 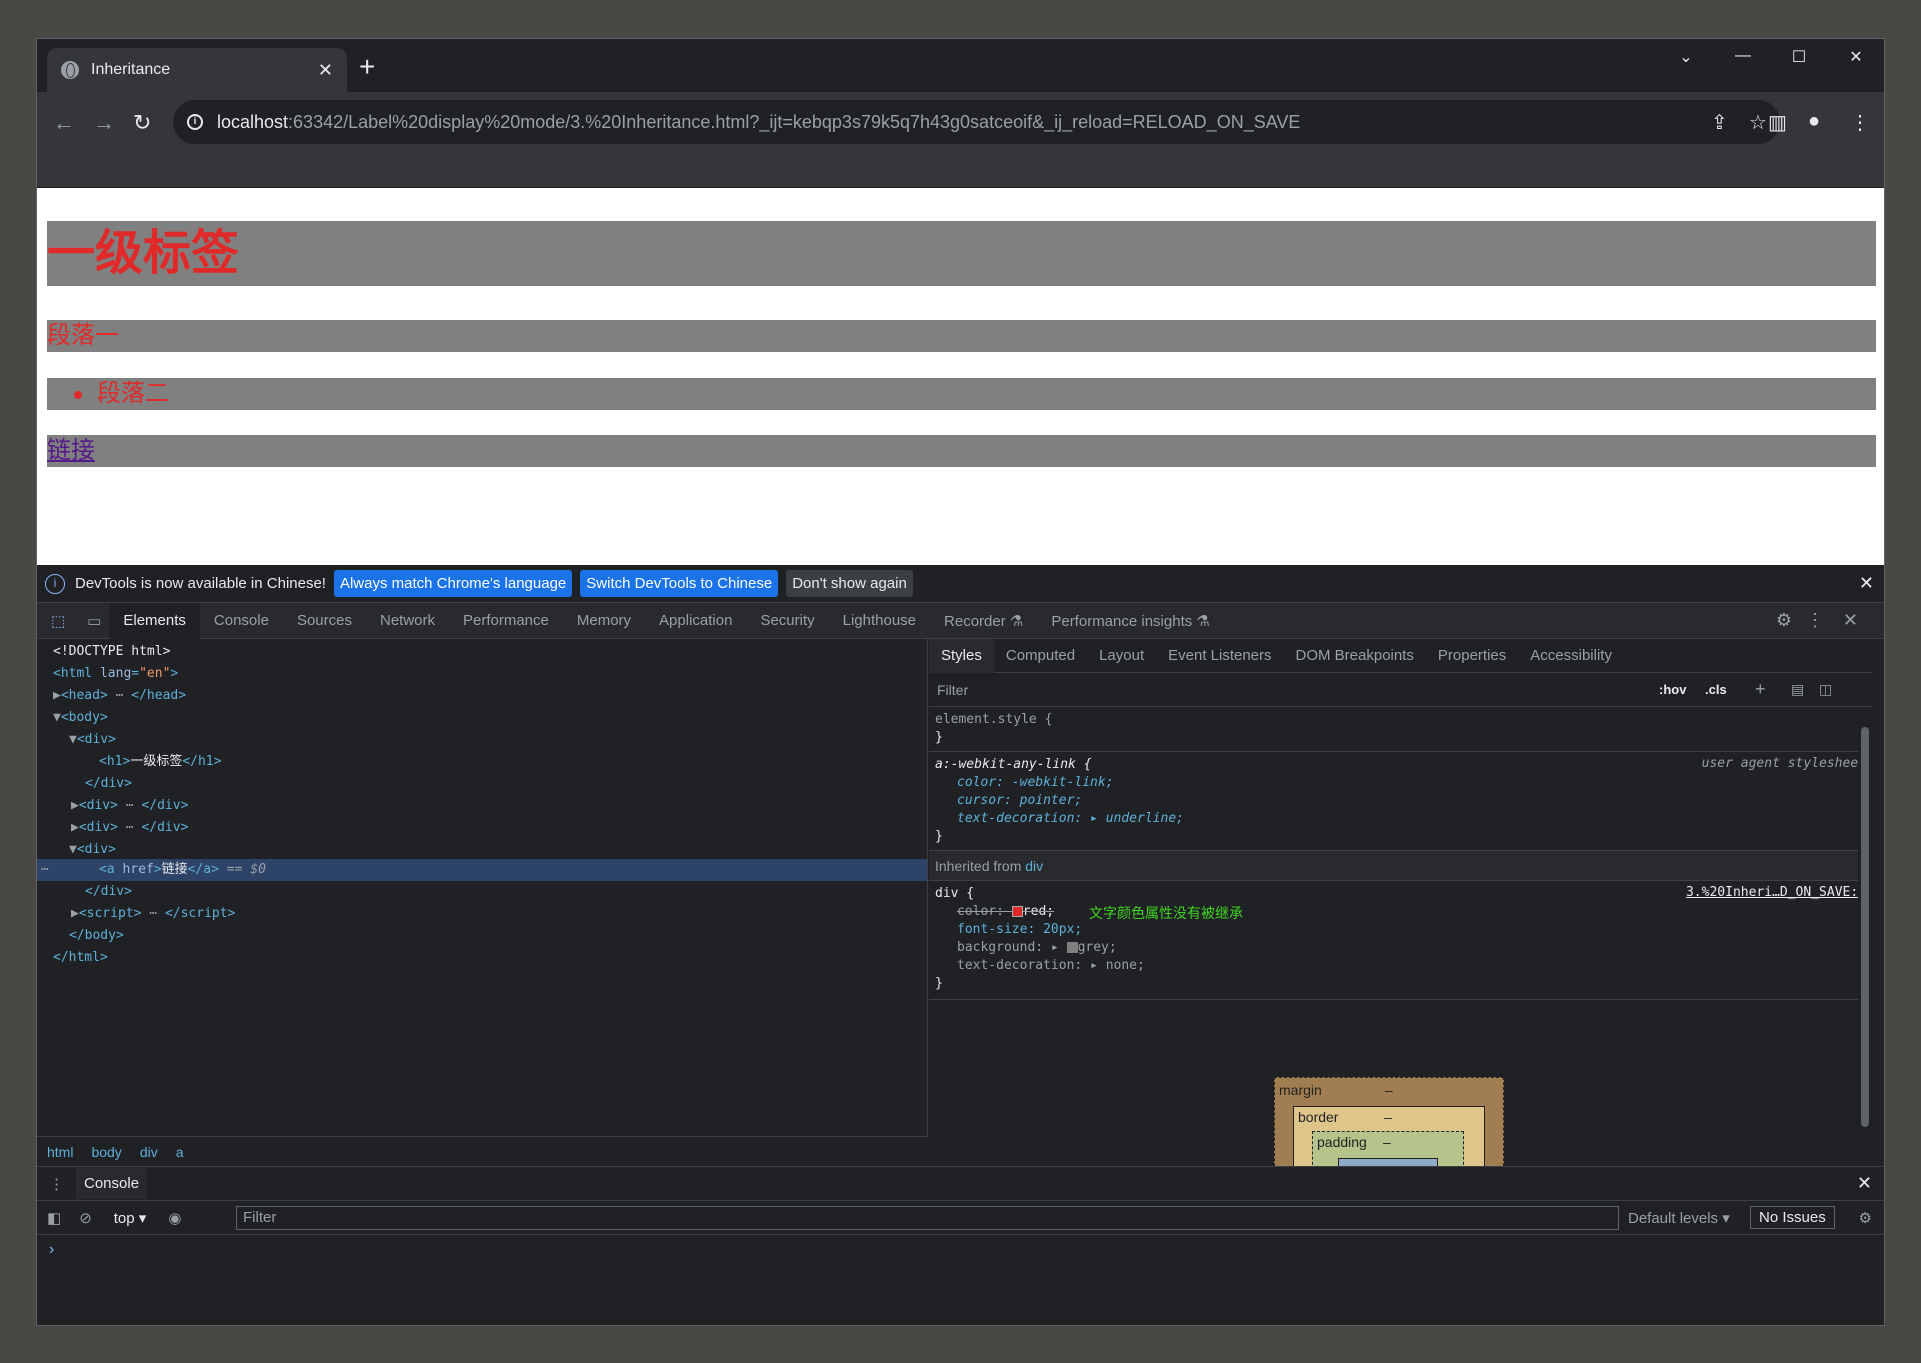 What do you see at coordinates (1760, 689) in the screenshot?
I see `new-rule-icon: +` at bounding box center [1760, 689].